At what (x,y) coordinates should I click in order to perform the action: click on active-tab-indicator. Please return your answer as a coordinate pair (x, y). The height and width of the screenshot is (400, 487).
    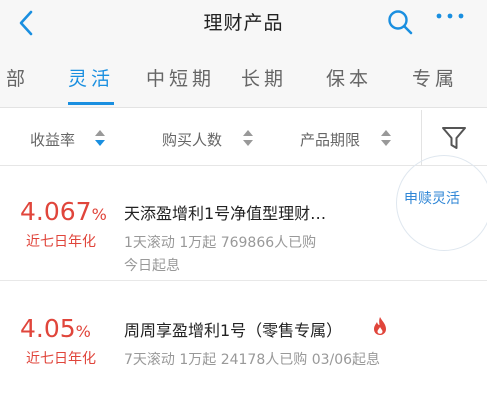
    Looking at the image, I should click on (91, 103).